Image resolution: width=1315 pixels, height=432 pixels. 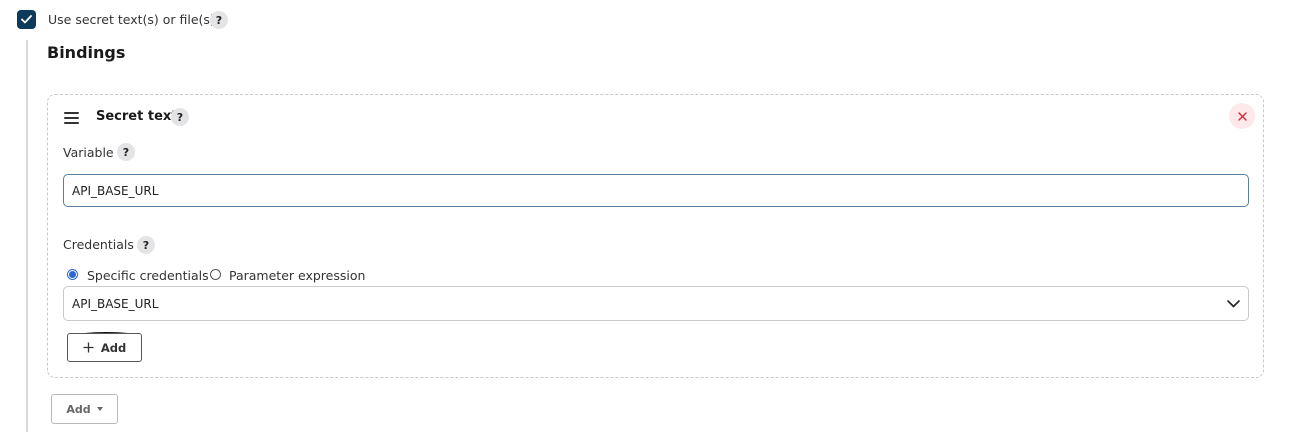 What do you see at coordinates (78, 409) in the screenshot?
I see `add-binding-label: Add` at bounding box center [78, 409].